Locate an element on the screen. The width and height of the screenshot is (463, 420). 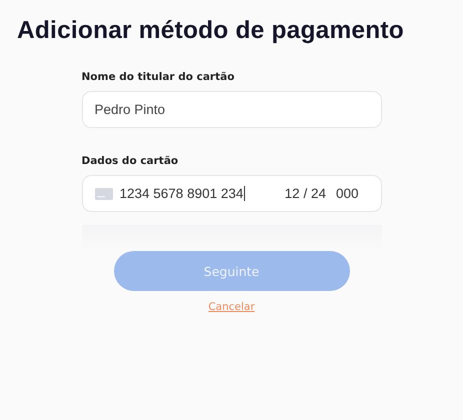
expiry-text: 12 / 24 is located at coordinates (305, 193).